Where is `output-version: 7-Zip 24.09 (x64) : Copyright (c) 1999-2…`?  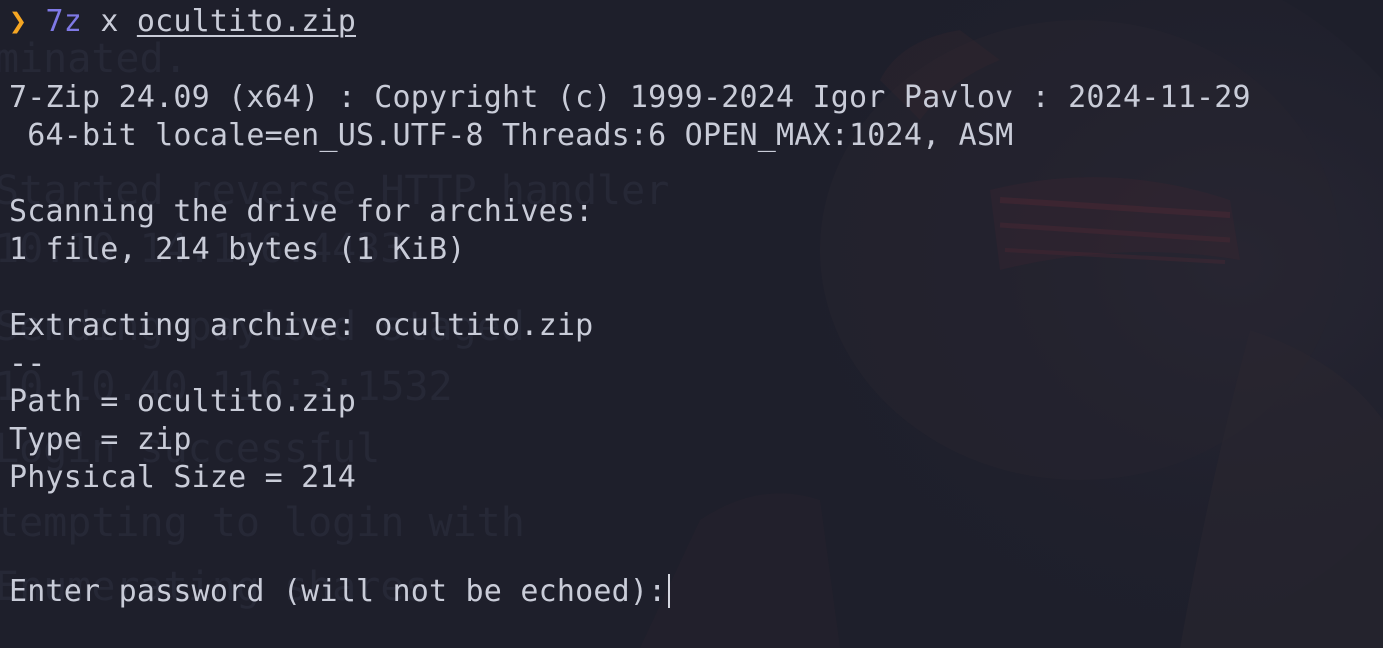
output-version: 7-Zip 24.09 (x64) : Copyright (c) 1999-2… is located at coordinates (630, 97).